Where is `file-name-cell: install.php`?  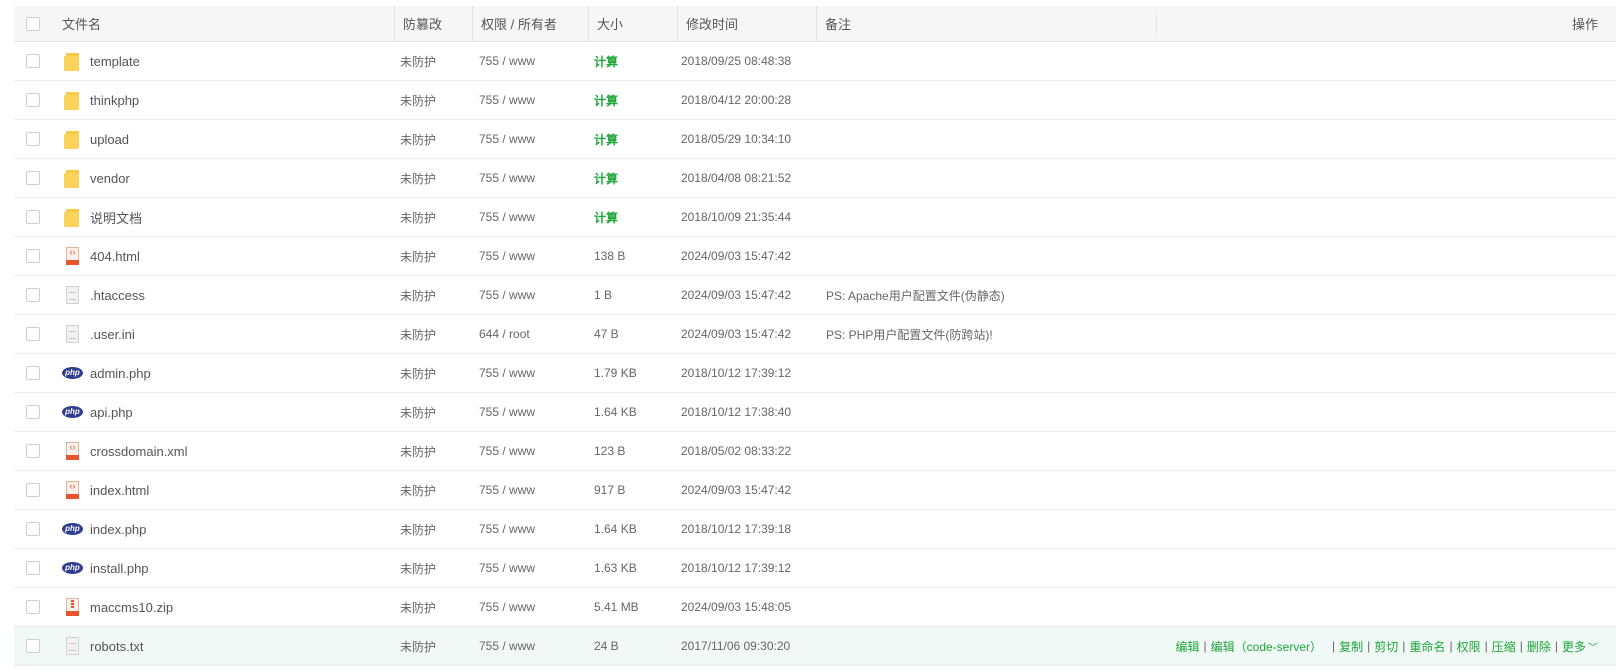
file-name-cell: install.php is located at coordinates (227, 568).